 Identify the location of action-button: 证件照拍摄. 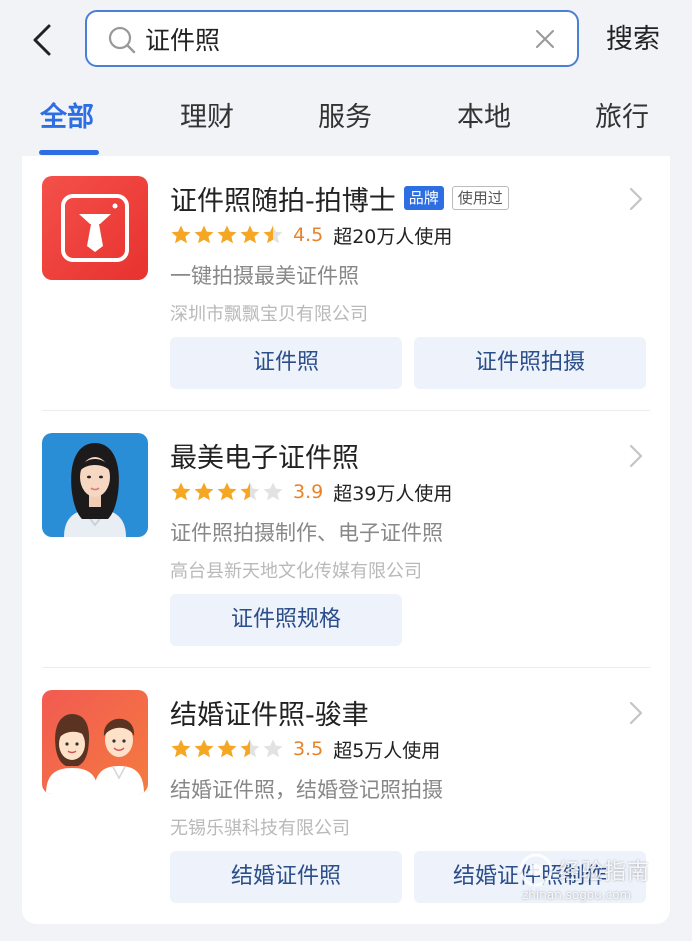
(530, 363).